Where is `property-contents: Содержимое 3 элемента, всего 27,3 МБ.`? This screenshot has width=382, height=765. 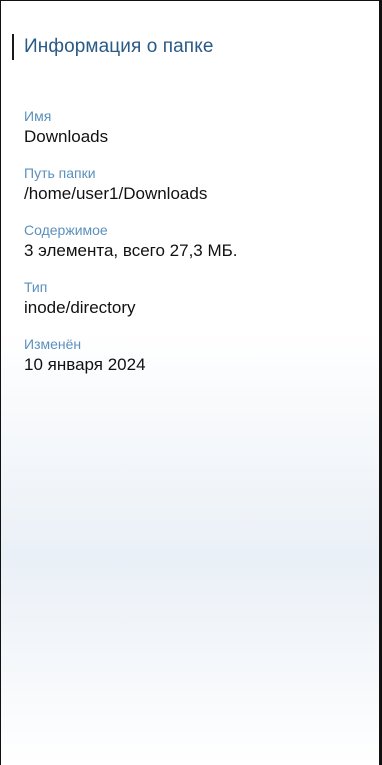
property-contents: Содержимое 3 элемента, всего 27,3 МБ. is located at coordinates (189, 242).